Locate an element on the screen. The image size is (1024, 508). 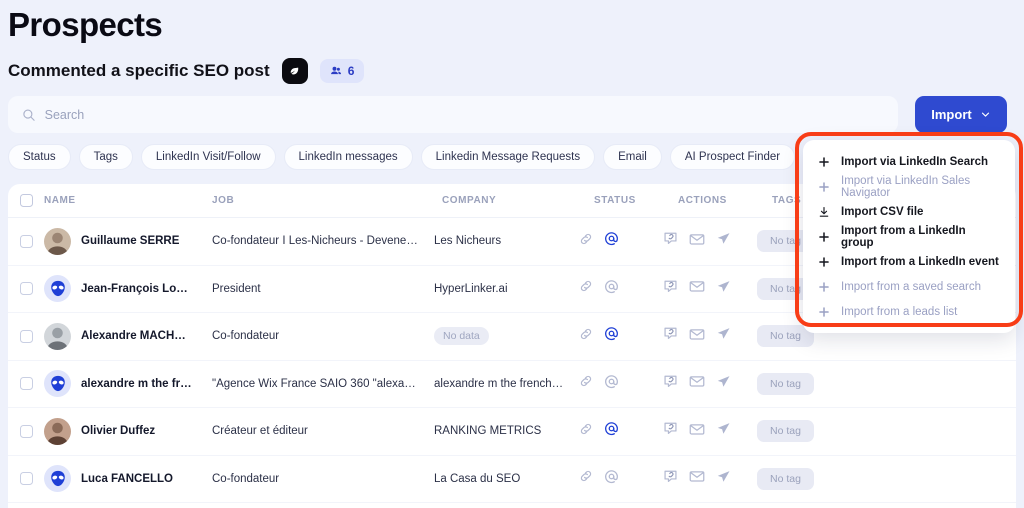
filter-chip-linkedin-message-requests: Linkedin Message Requests is located at coordinates (508, 157).